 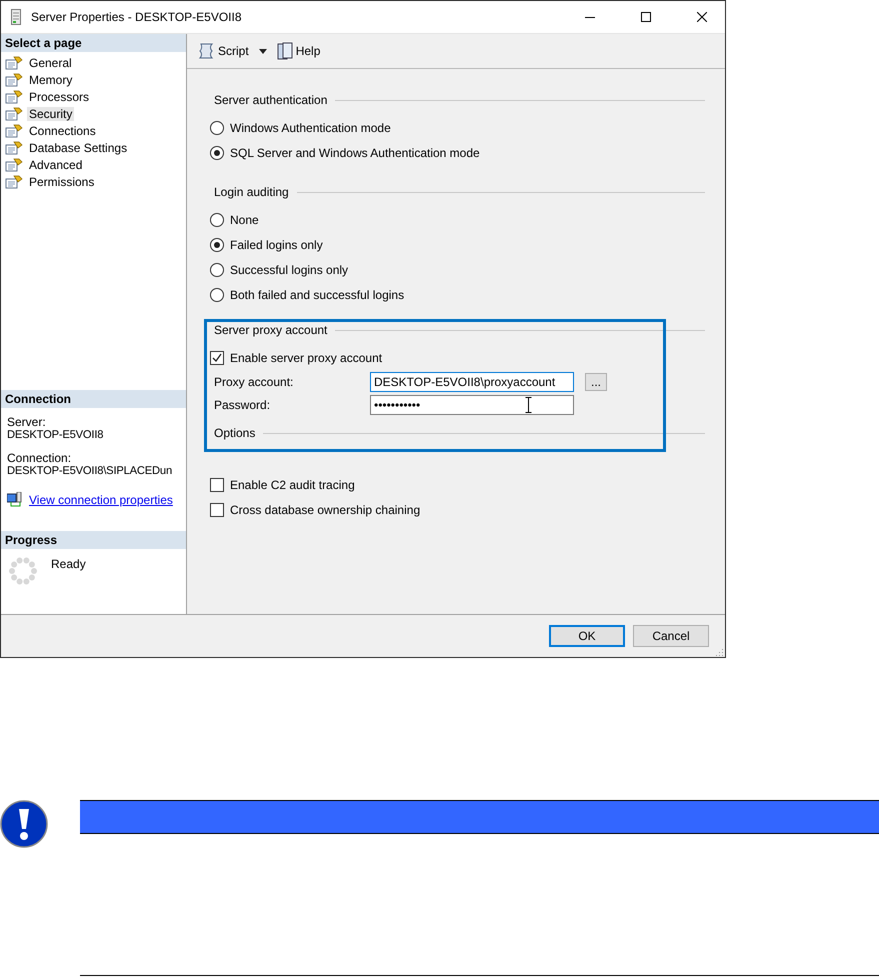 I want to click on option-label: Enable server proxy account, so click(x=306, y=357).